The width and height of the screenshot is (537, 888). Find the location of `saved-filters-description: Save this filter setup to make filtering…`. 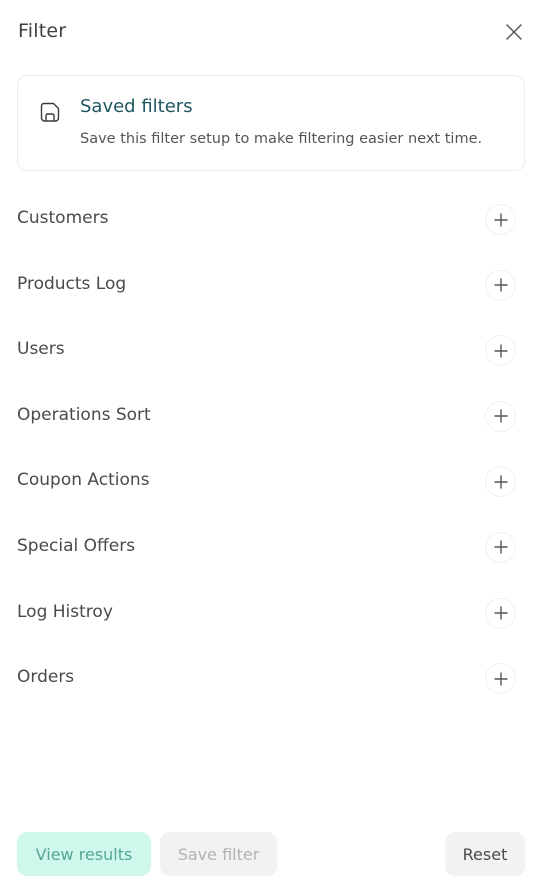

saved-filters-description: Save this filter setup to make filtering… is located at coordinates (281, 139).